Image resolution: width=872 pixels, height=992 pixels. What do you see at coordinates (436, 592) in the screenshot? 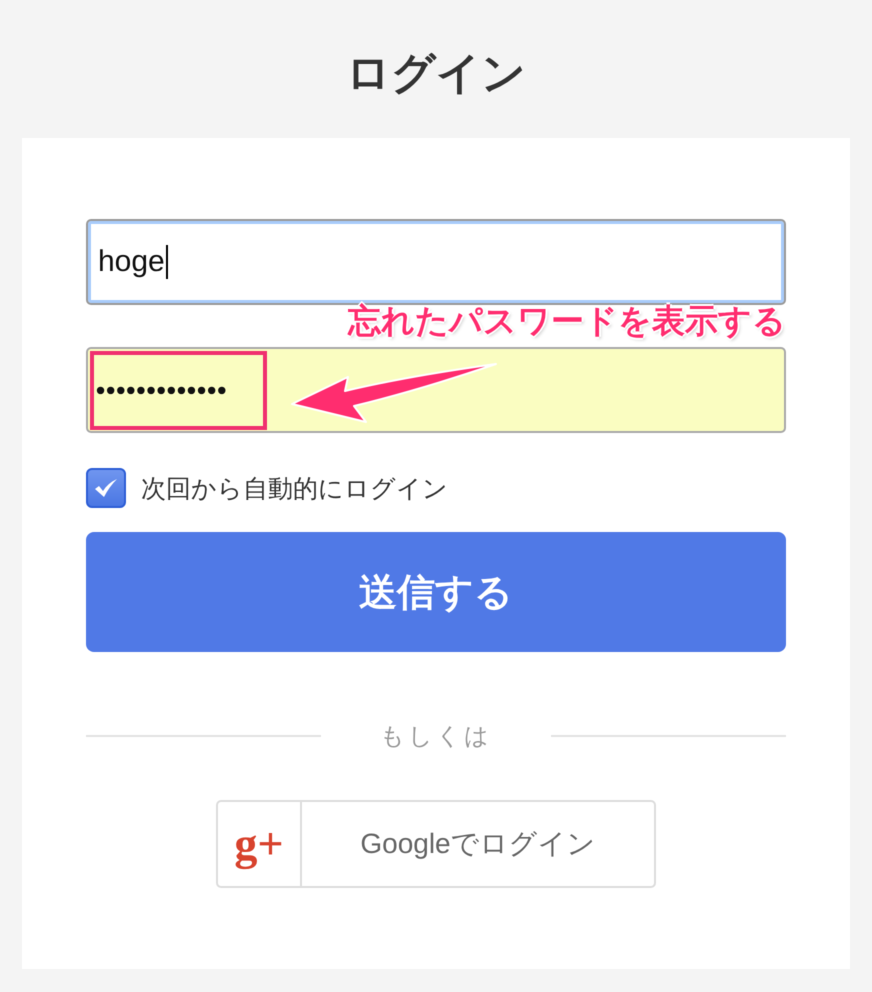
I see `submit-button: 送信する` at bounding box center [436, 592].